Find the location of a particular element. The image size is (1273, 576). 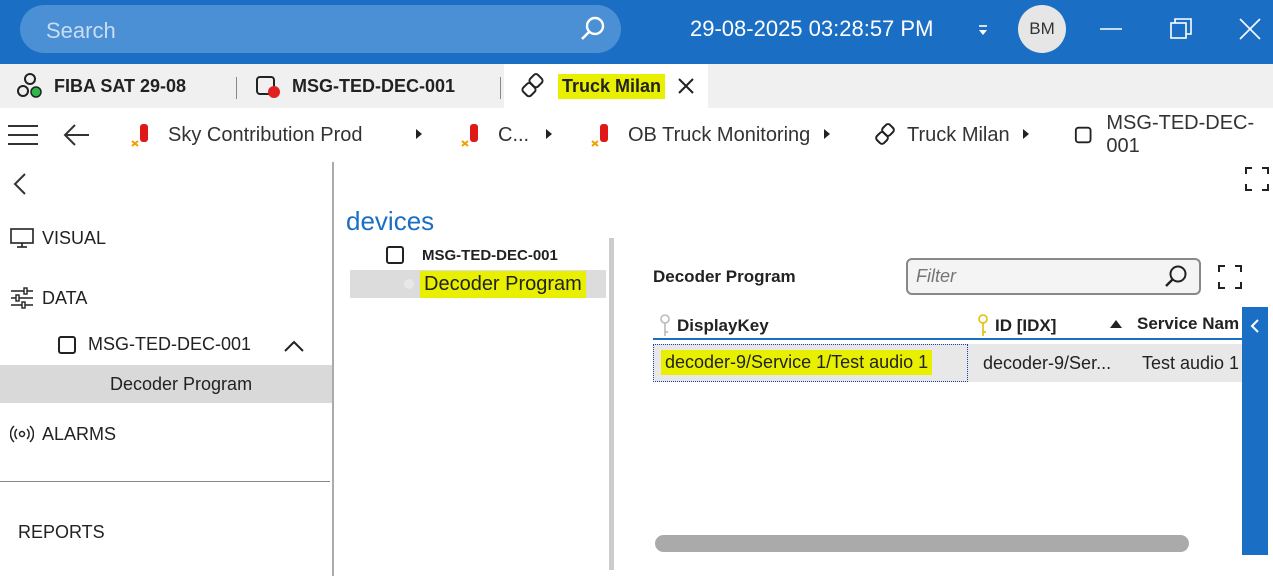

broadcast-icon is located at coordinates (22, 434).